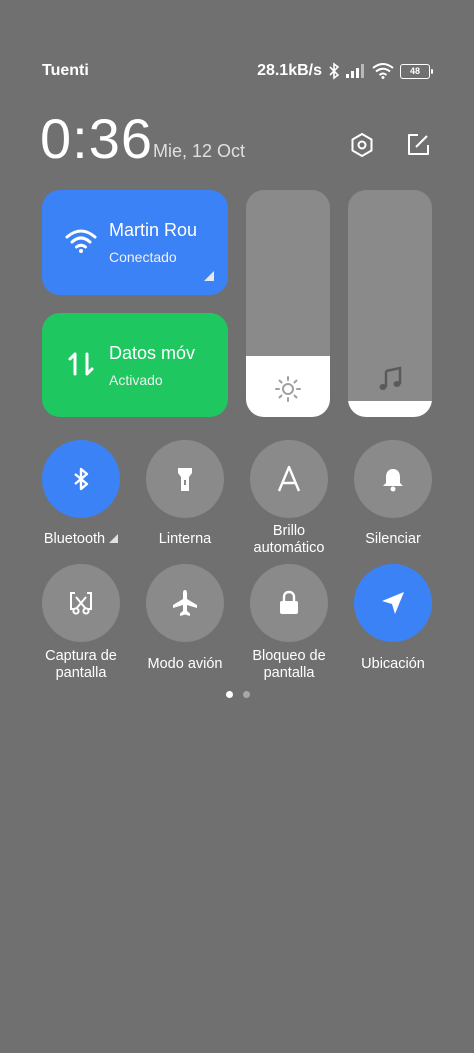 This screenshot has height=1053, width=474. I want to click on wifi-status: Conectado, so click(143, 257).